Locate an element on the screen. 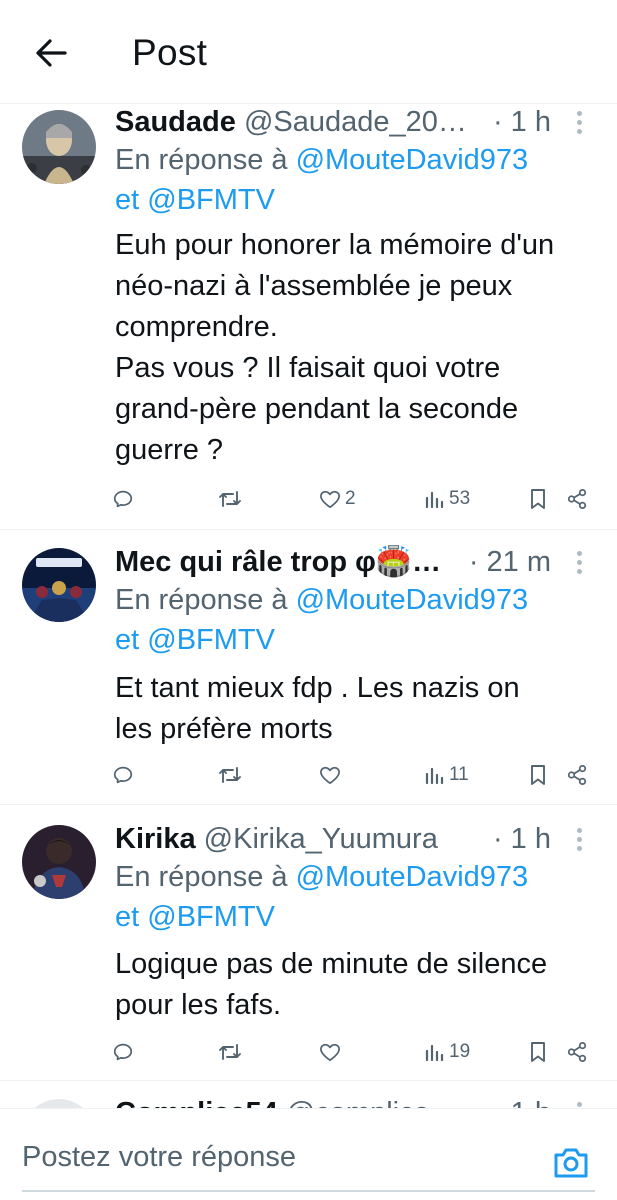  like-button: 2 is located at coordinates (337, 499).